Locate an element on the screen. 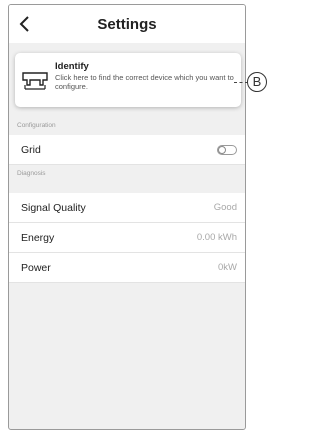 Image resolution: width=320 pixels, height=434 pixels. page-title: Settings is located at coordinates (127, 24).